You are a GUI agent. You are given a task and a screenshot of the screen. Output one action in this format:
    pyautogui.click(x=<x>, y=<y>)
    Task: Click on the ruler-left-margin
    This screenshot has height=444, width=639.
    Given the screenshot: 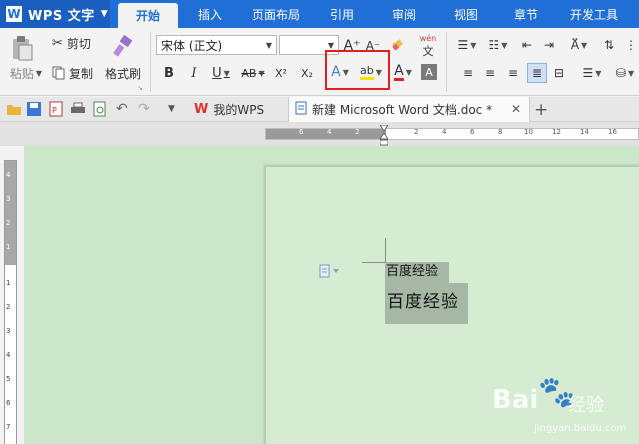 What is the action you would take?
    pyautogui.click(x=326, y=134)
    